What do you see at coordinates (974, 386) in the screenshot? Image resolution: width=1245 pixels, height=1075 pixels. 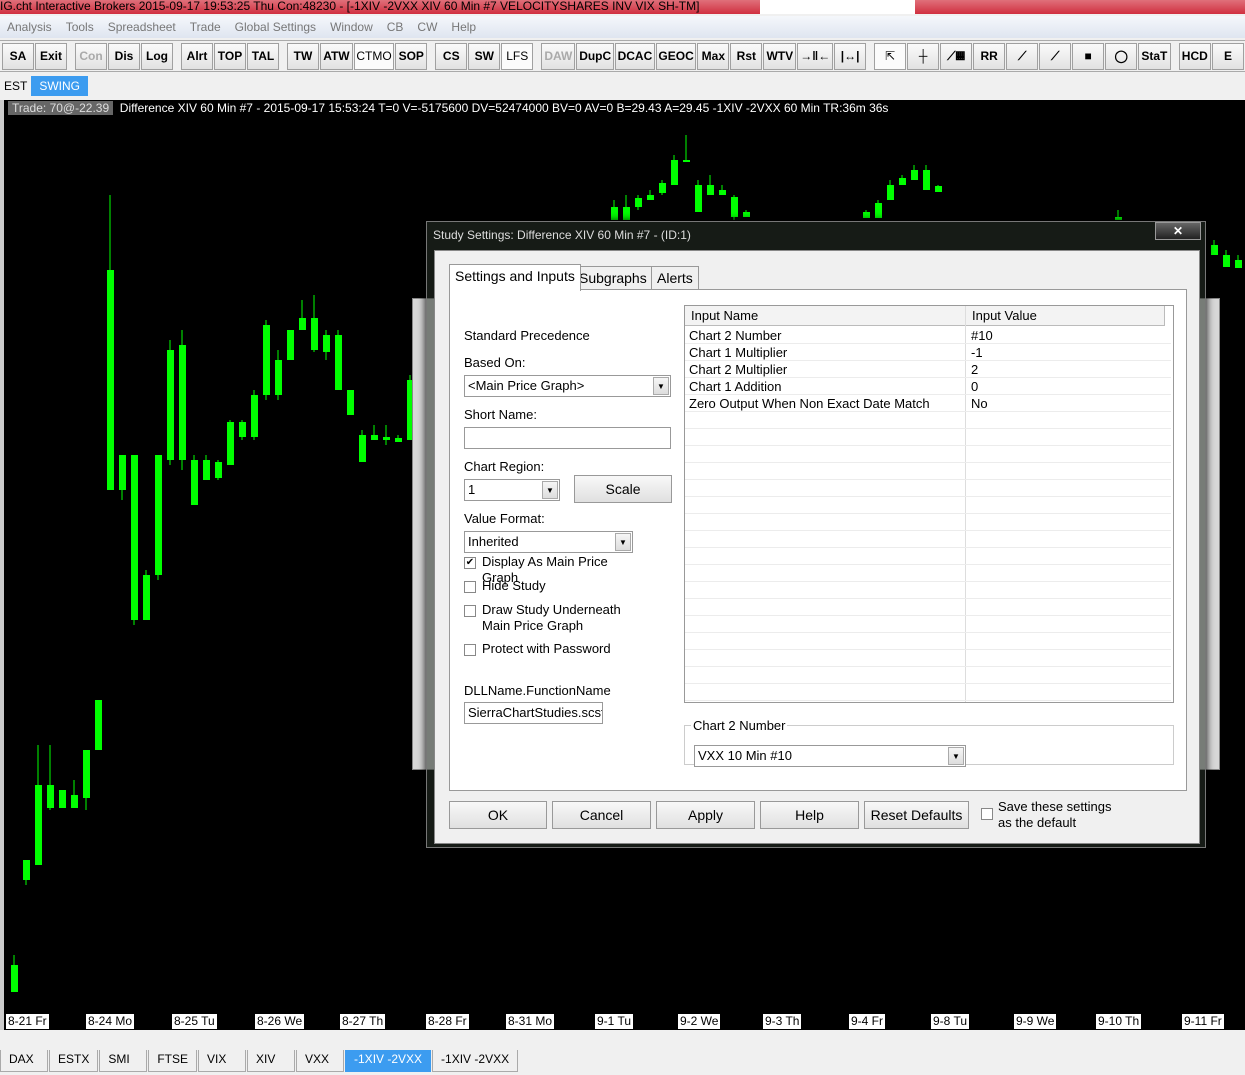 I see `input-value-cell: 0` at bounding box center [974, 386].